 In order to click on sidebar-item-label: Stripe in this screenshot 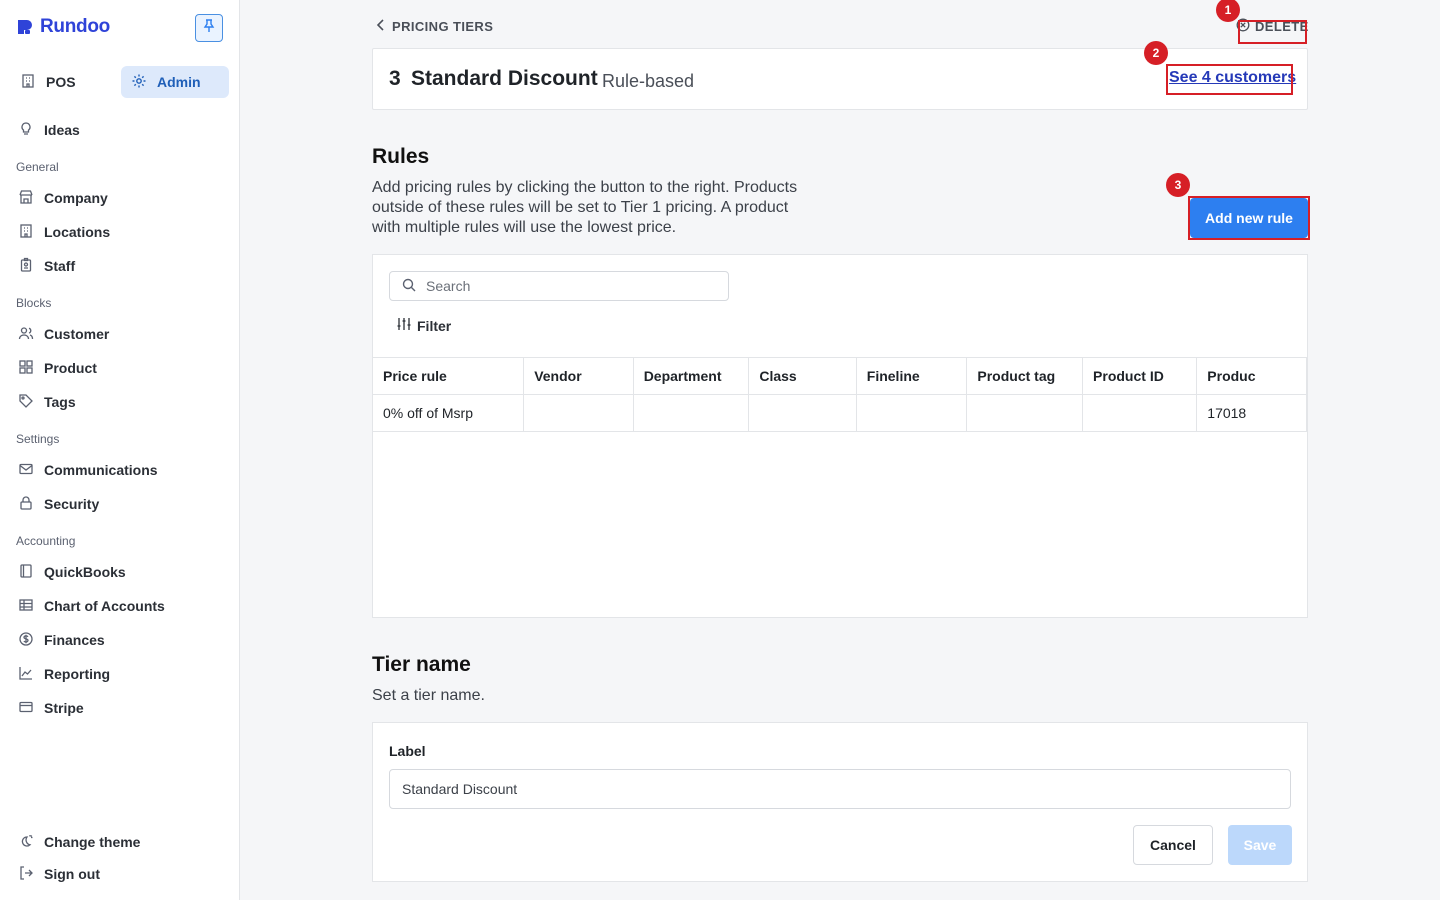, I will do `click(64, 708)`.